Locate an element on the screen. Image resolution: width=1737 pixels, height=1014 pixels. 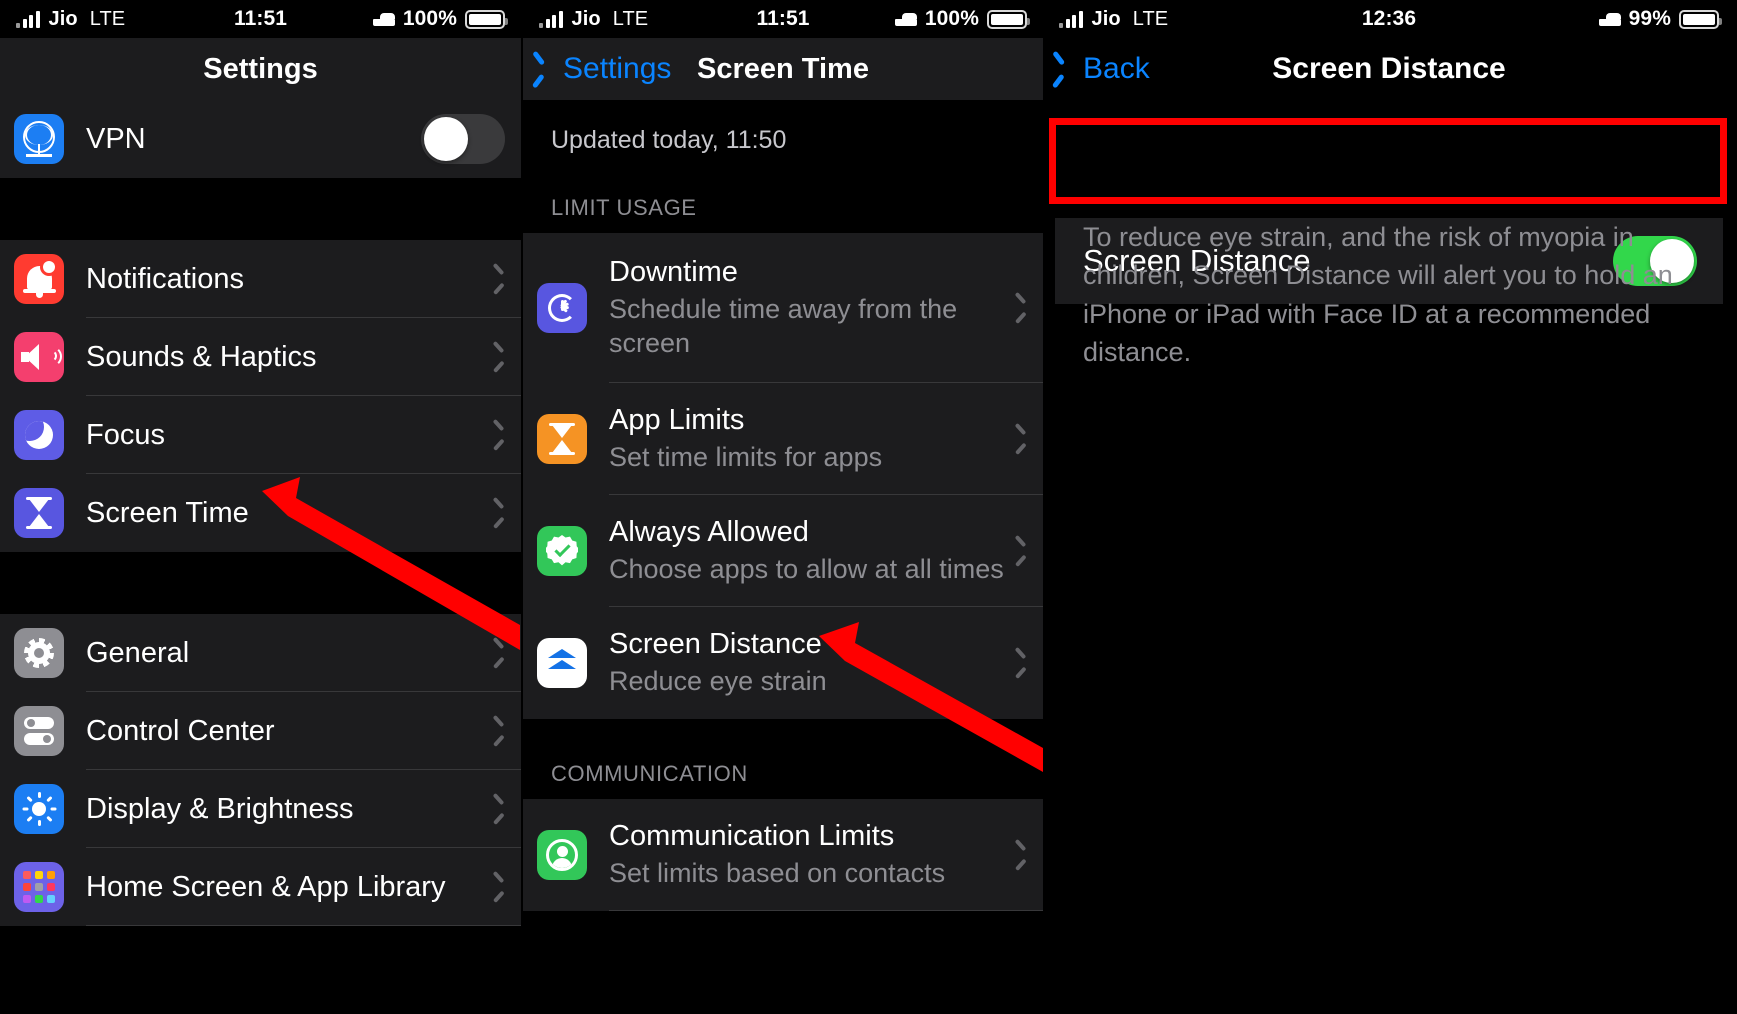
settings-row-sounds: Sounds & Haptics is located at coordinates (260, 357).